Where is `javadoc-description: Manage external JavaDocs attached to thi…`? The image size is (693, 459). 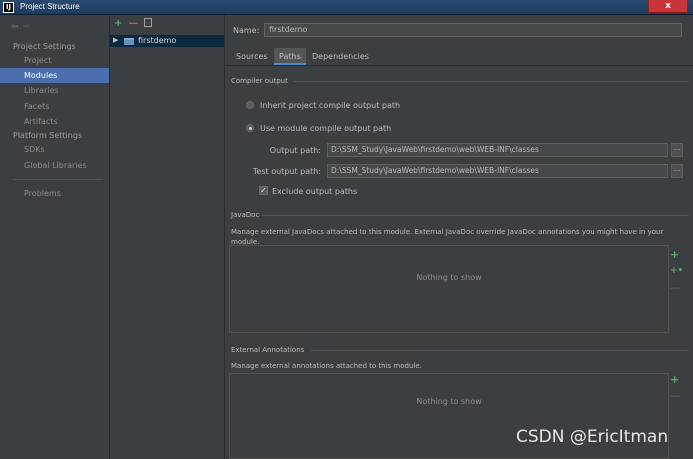 javadoc-description: Manage external JavaDocs attached to thi… is located at coordinates (447, 237).